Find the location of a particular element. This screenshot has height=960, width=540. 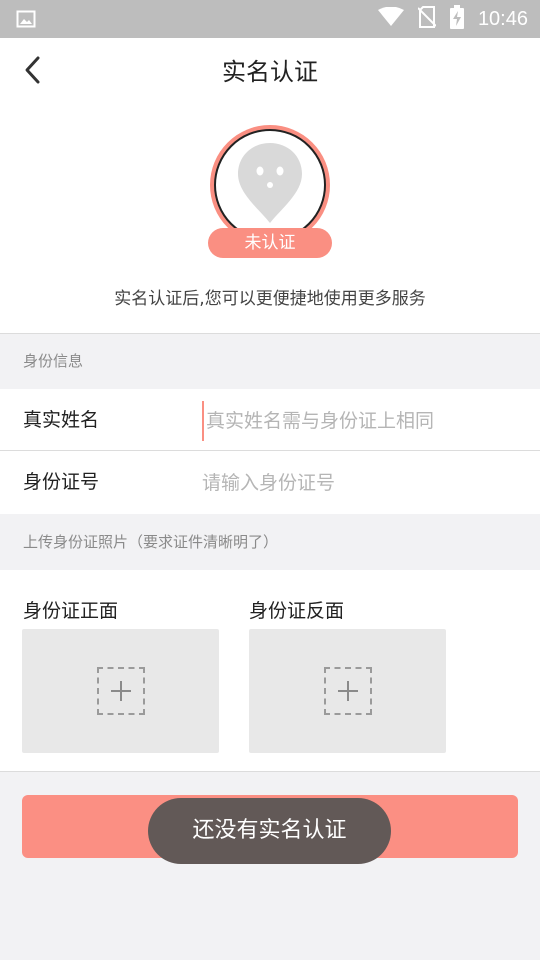

status-time: 10:46 is located at coordinates (502, 18).